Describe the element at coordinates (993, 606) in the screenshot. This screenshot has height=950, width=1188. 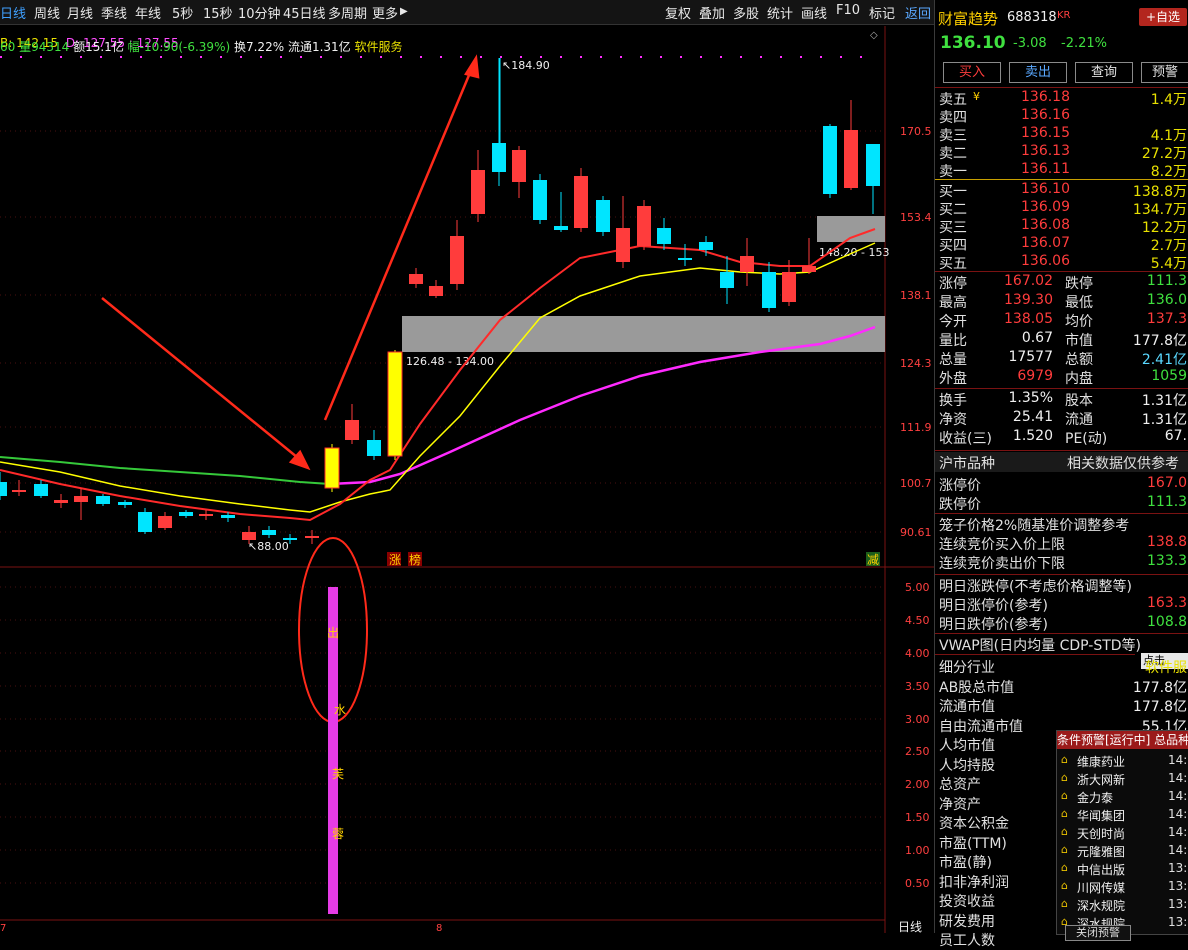
I see `tomorrow-up-label: 明日涨停价(参考)` at that location.